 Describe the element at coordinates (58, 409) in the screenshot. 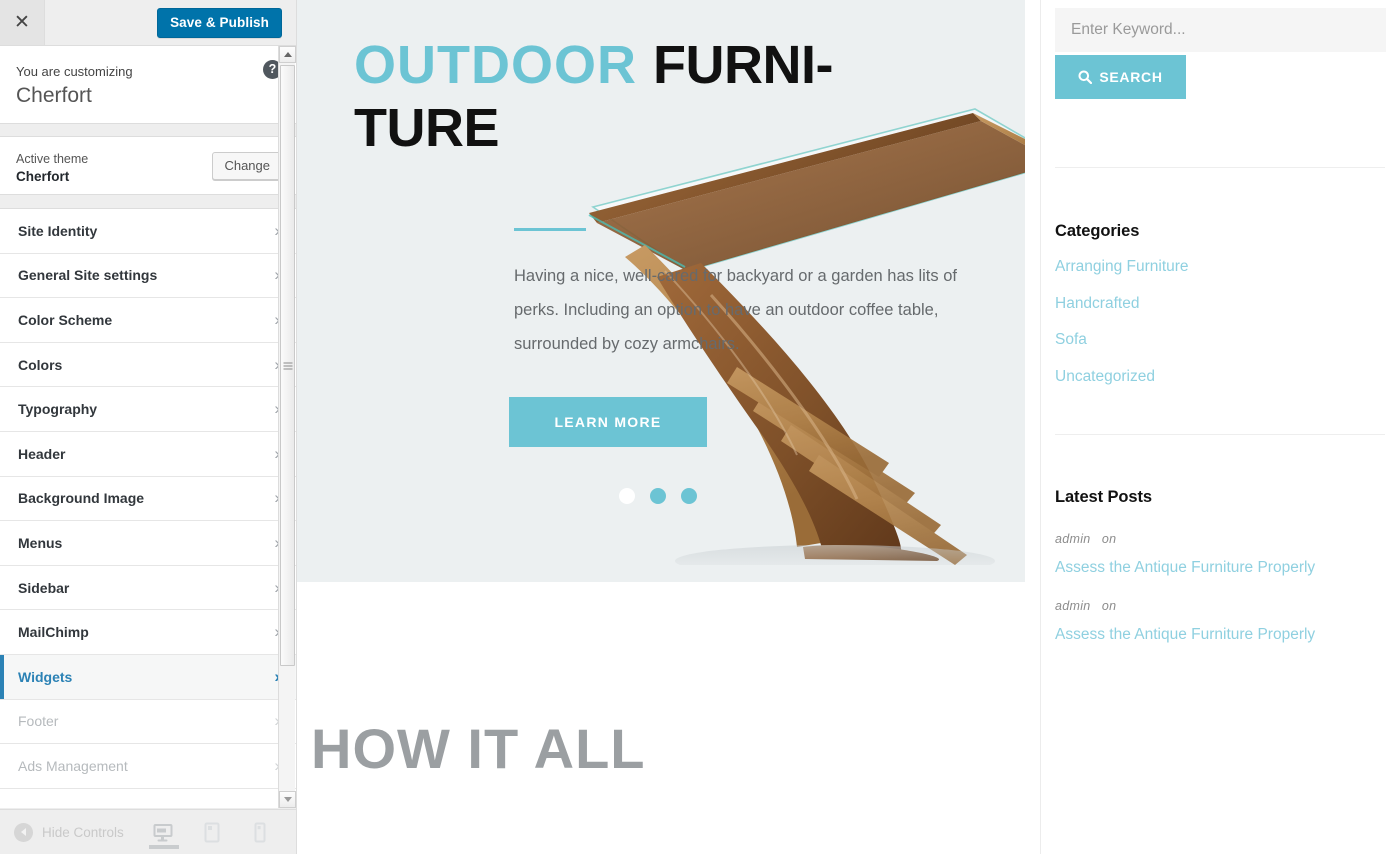

I see `sidebar-item-label: Typography` at that location.